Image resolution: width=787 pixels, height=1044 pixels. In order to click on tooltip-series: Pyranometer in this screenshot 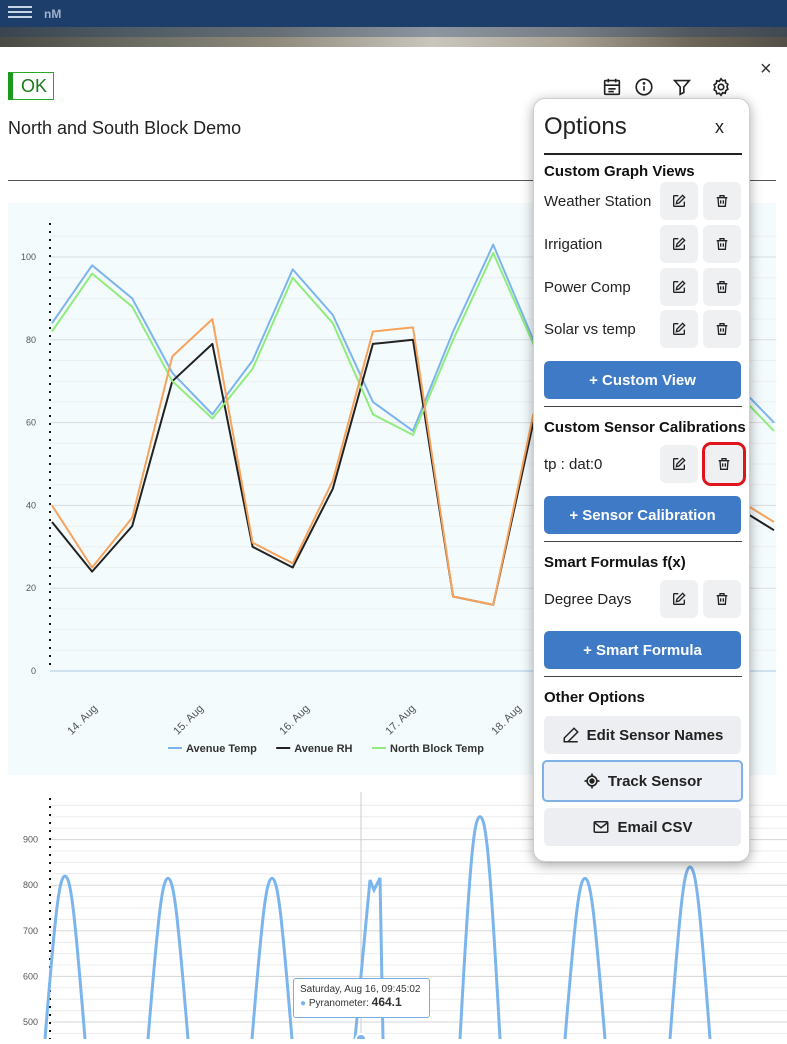, I will do `click(337, 1003)`.